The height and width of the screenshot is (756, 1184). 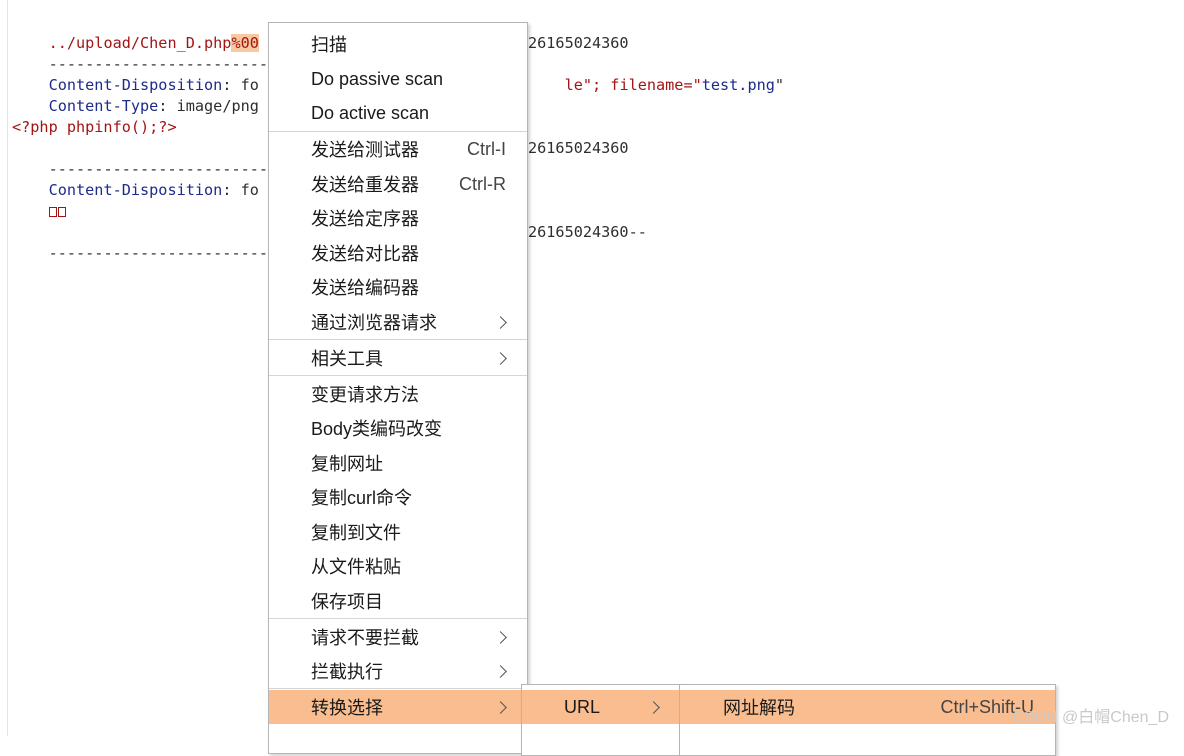 What do you see at coordinates (482, 183) in the screenshot?
I see `shortcut-label: Ctrl-R` at bounding box center [482, 183].